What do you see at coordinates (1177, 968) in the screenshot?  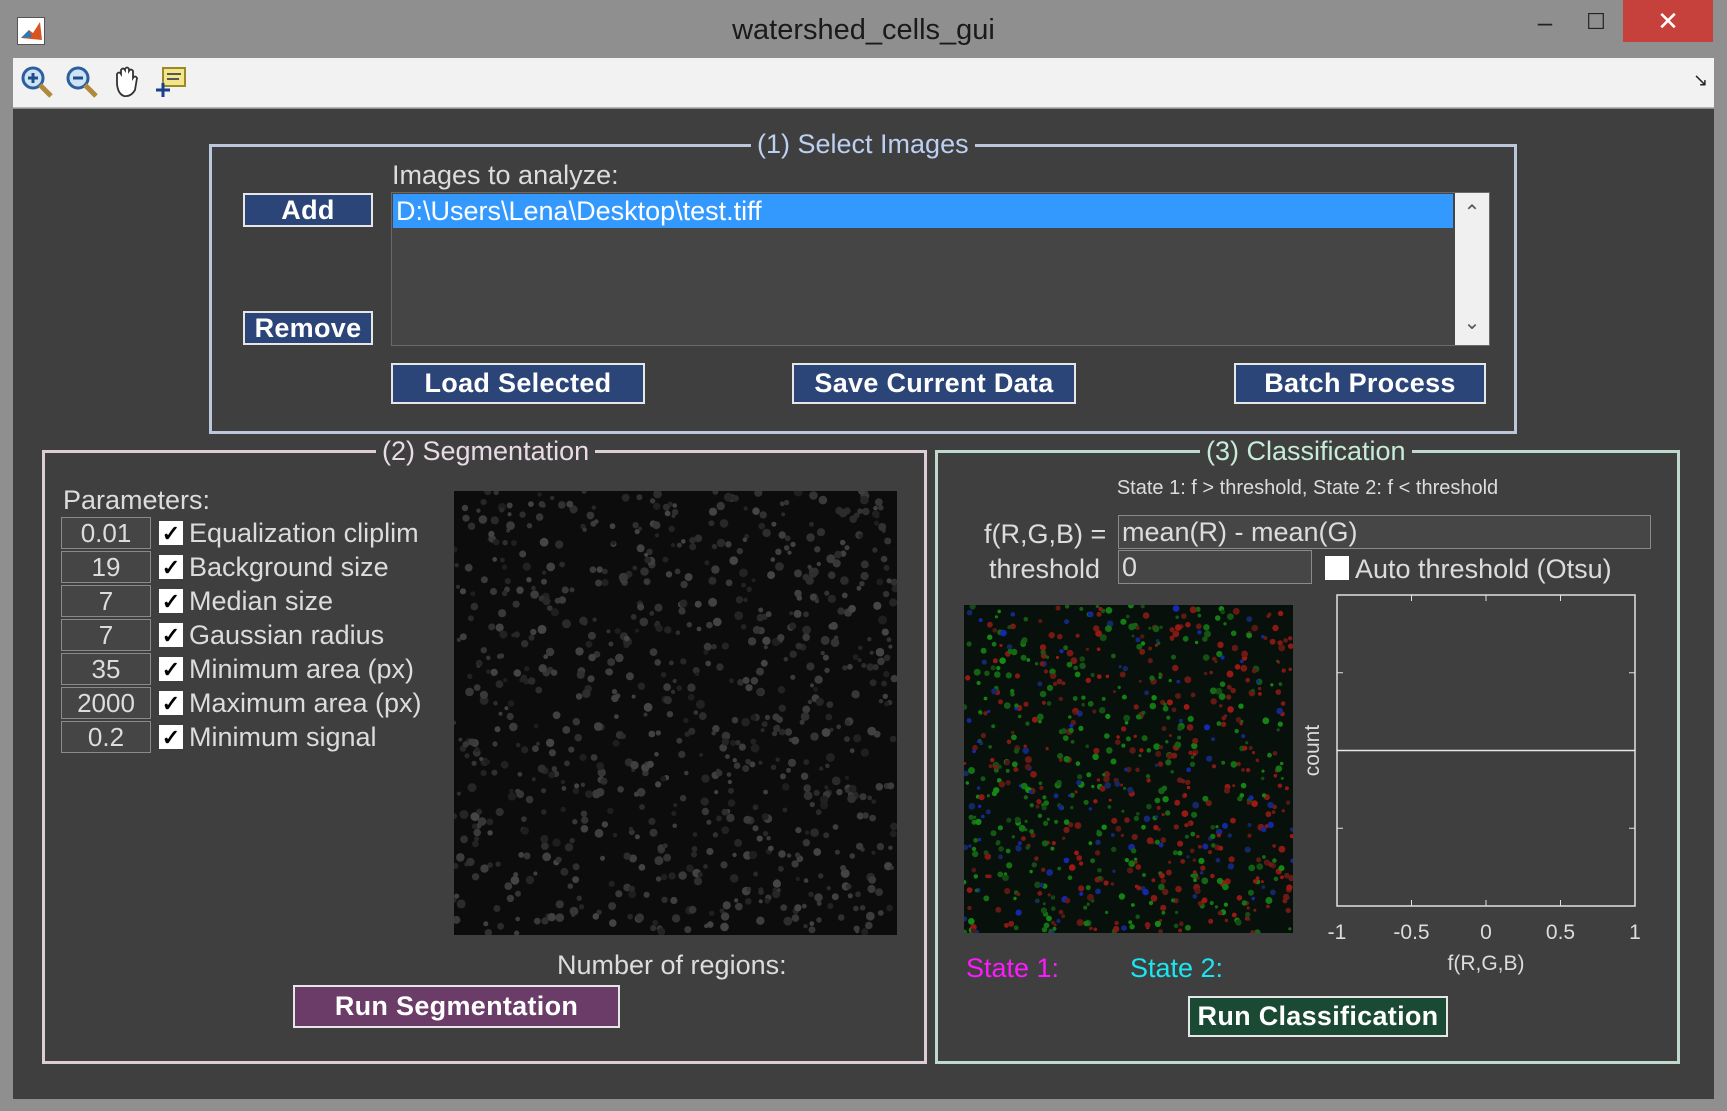 I see `state2-label: State 2:` at bounding box center [1177, 968].